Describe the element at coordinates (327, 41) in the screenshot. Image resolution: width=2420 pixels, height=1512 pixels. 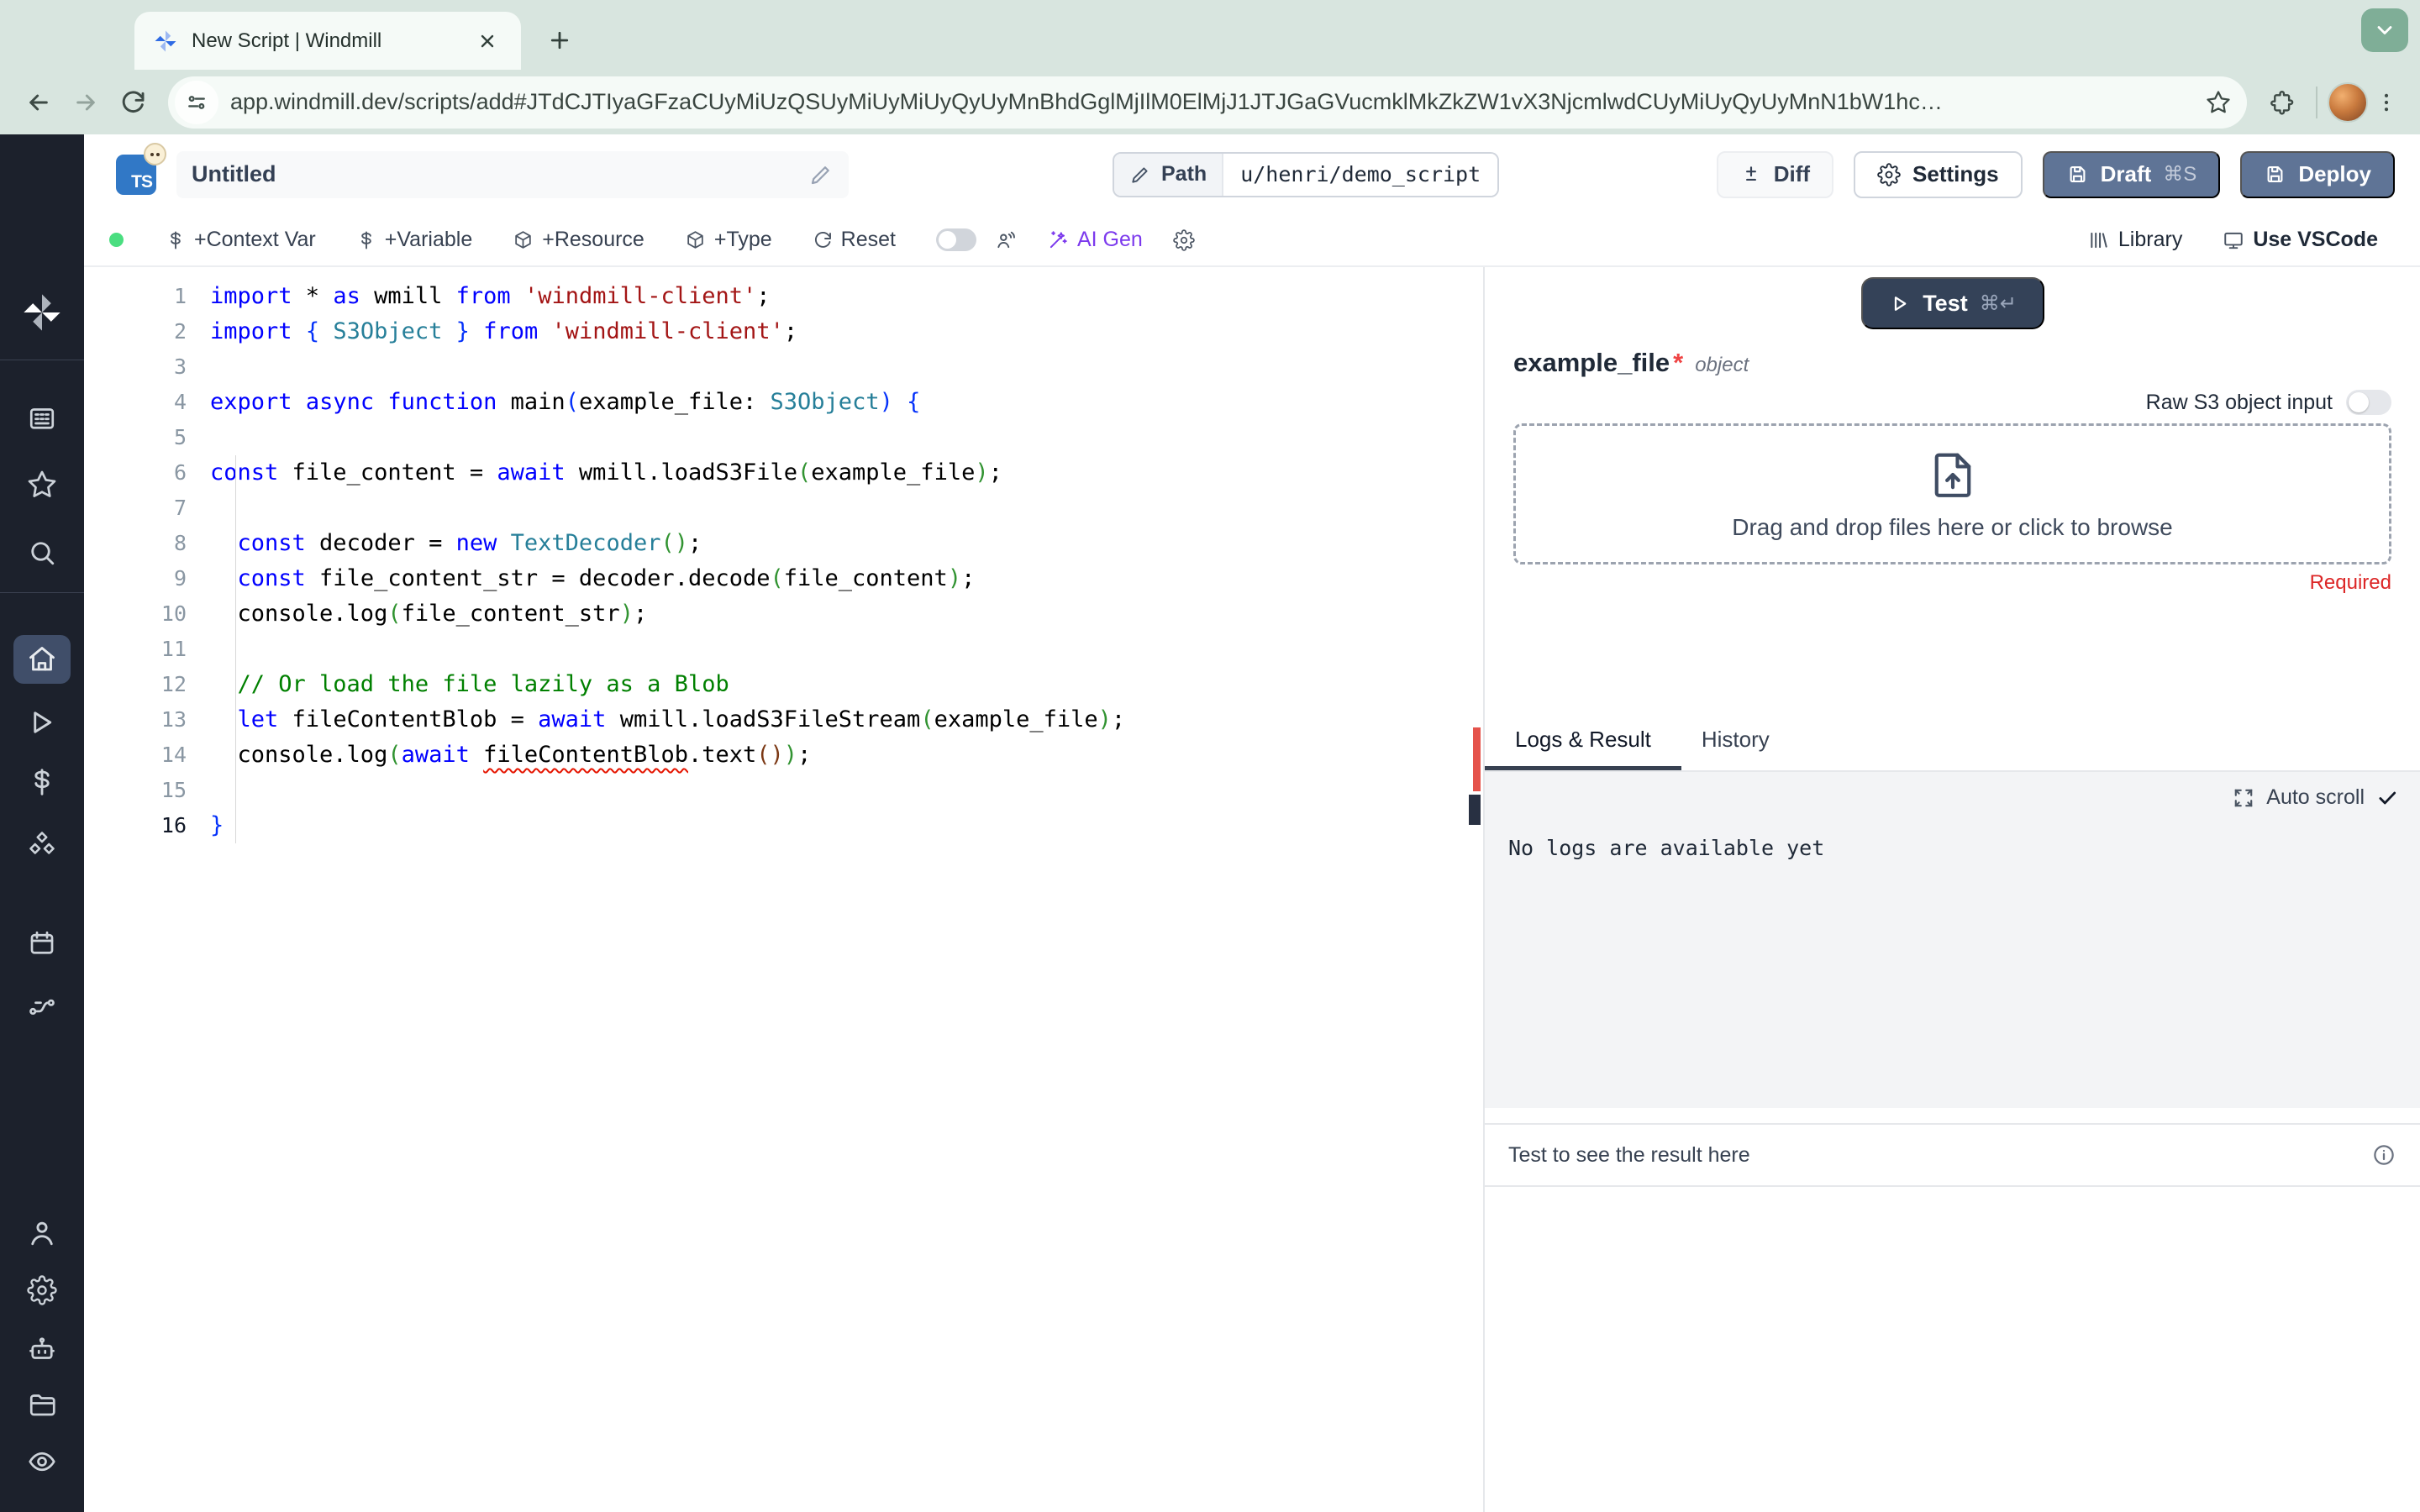
I see `browser-tab: New Script | Windmill` at that location.